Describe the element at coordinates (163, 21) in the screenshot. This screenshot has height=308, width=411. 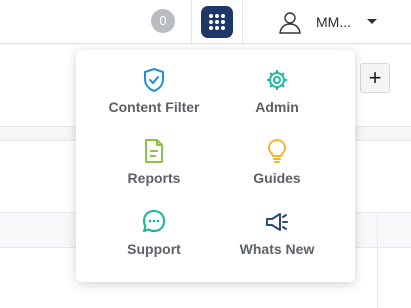
I see `notification-badge: 0` at that location.